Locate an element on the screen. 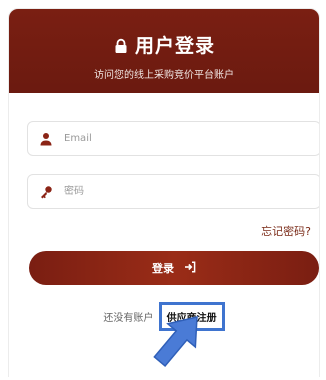  page-subtitle: 访问您的线上采购竞价平台账户 is located at coordinates (164, 75).